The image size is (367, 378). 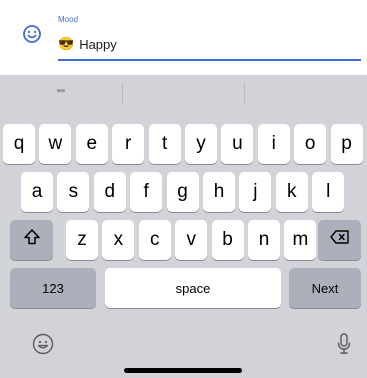 What do you see at coordinates (237, 144) in the screenshot?
I see `key-u: u` at bounding box center [237, 144].